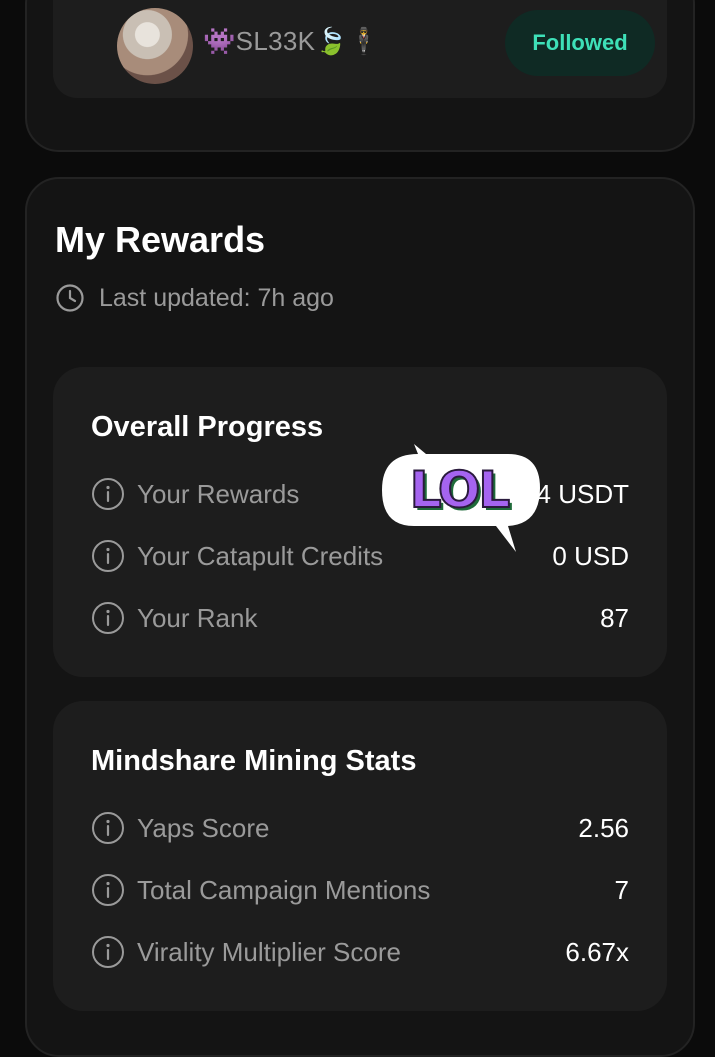  What do you see at coordinates (580, 43) in the screenshot?
I see `followed-button: Followed` at bounding box center [580, 43].